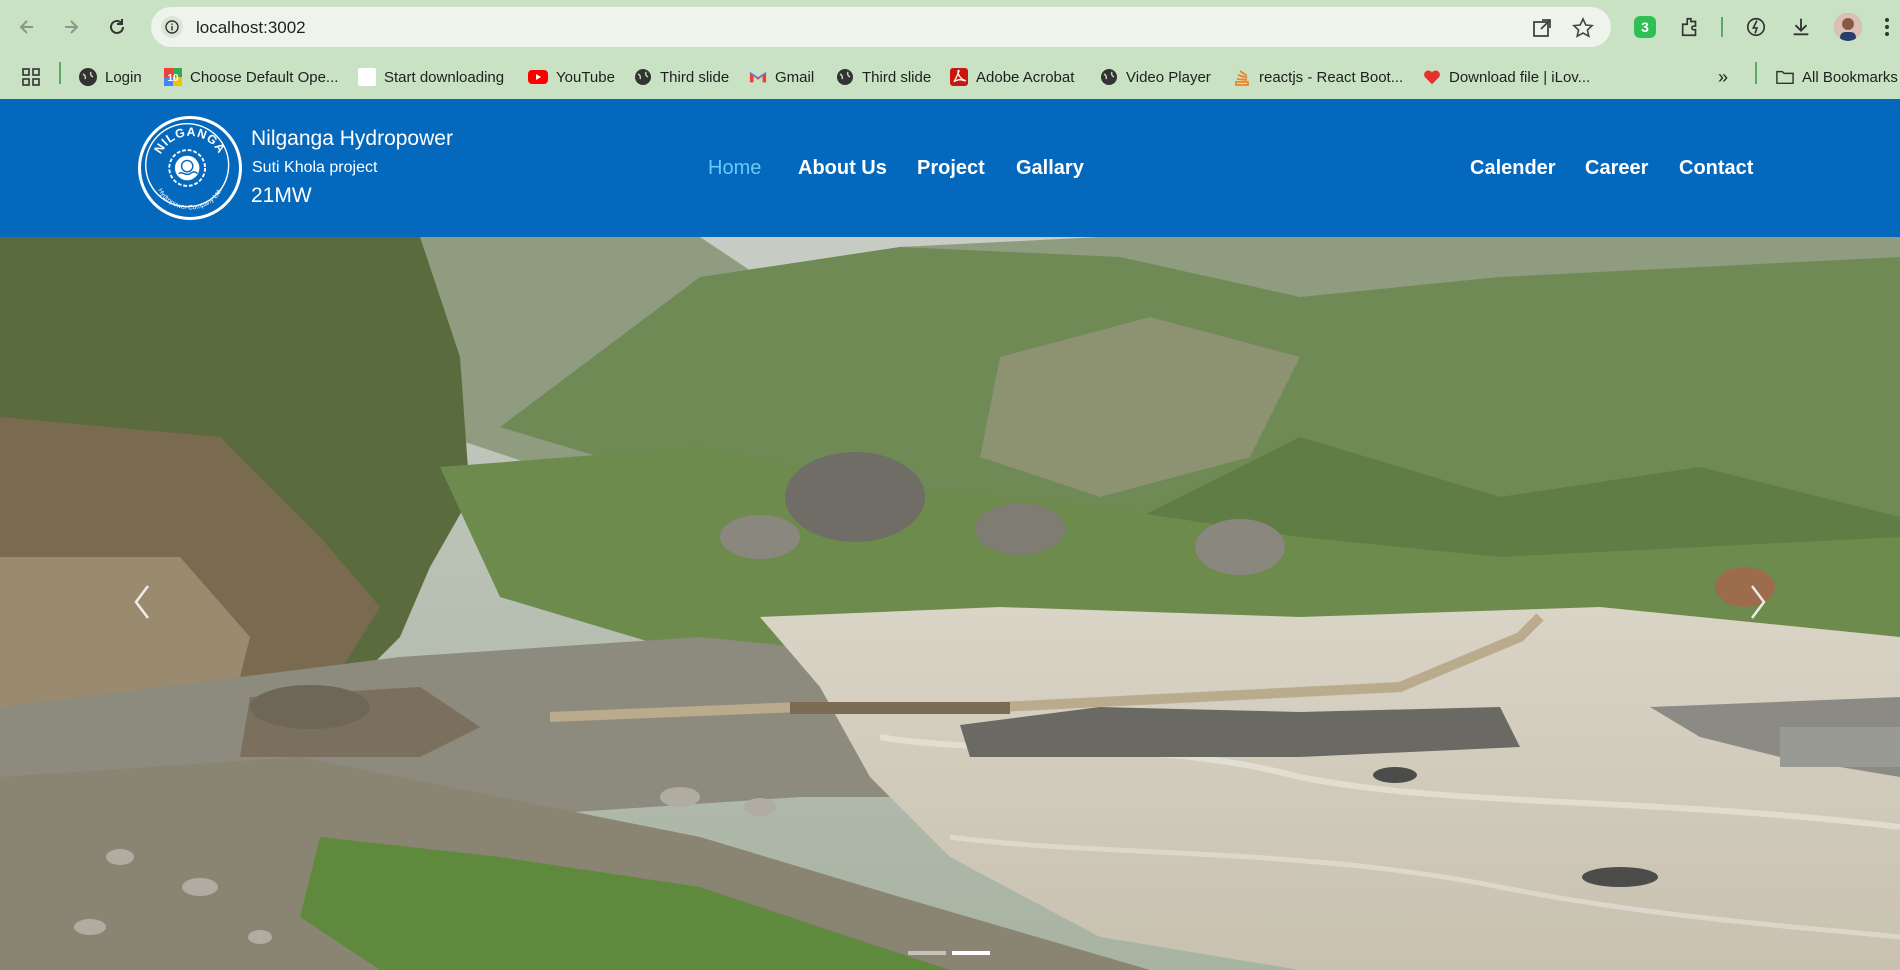  I want to click on bookmark-start-downloading: Start downloading, so click(431, 77).